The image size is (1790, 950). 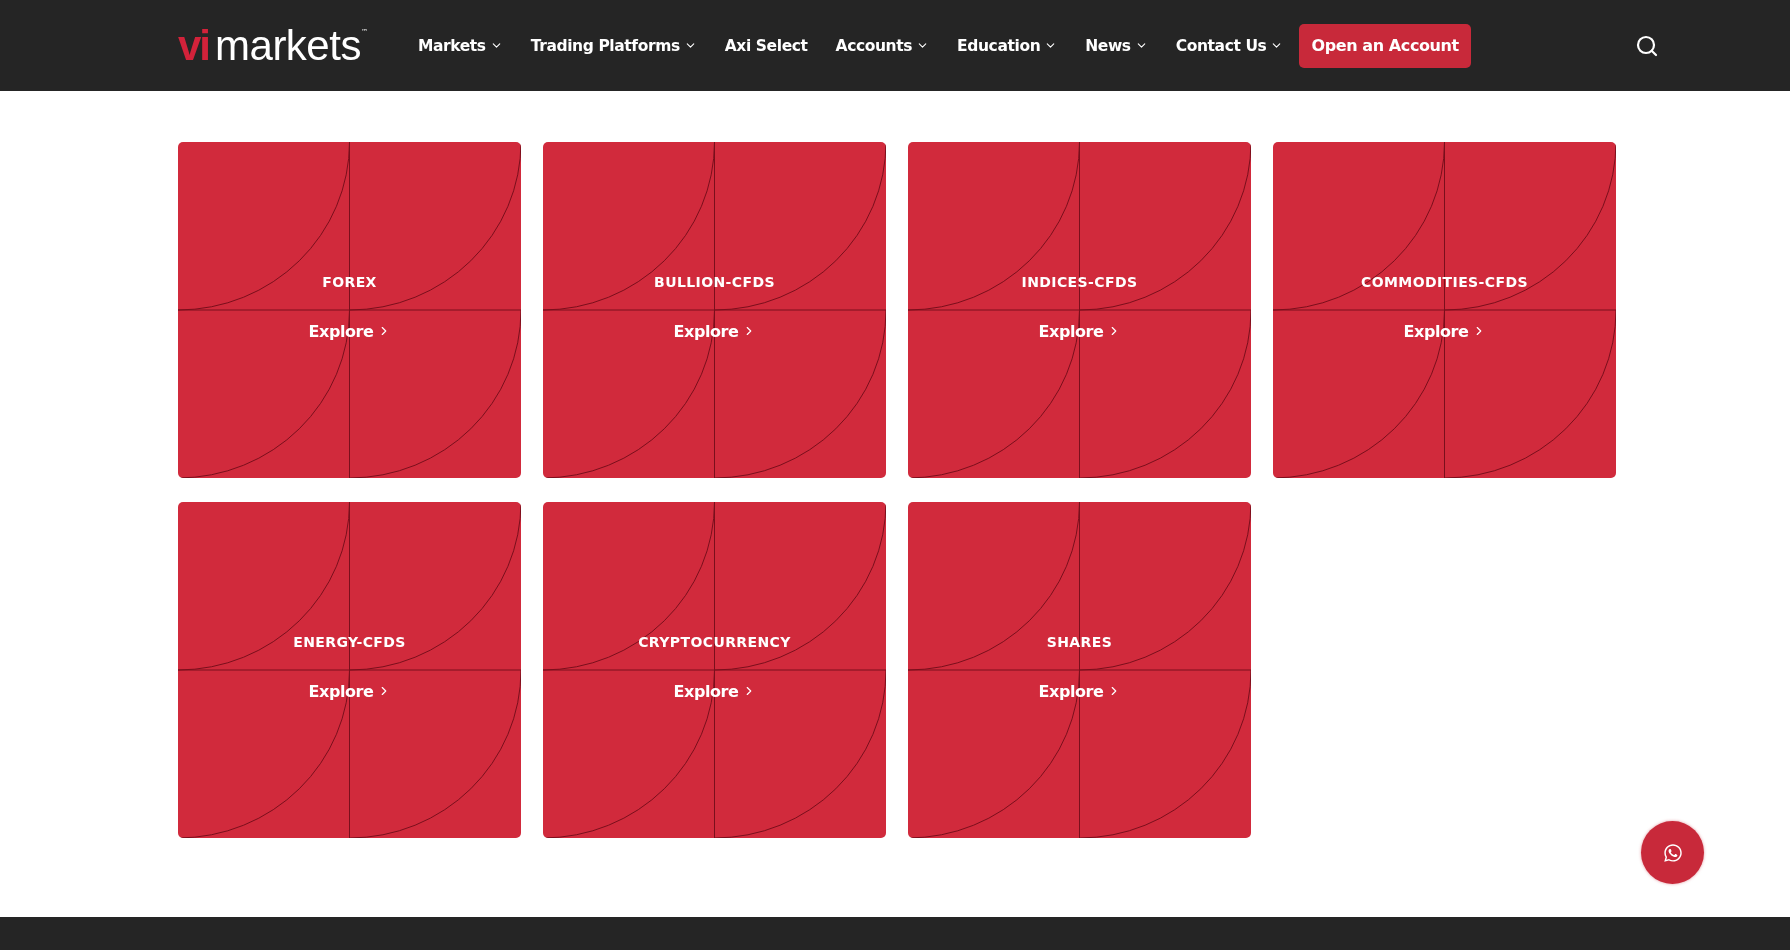 What do you see at coordinates (1007, 45) in the screenshot?
I see `nav-link: Education` at bounding box center [1007, 45].